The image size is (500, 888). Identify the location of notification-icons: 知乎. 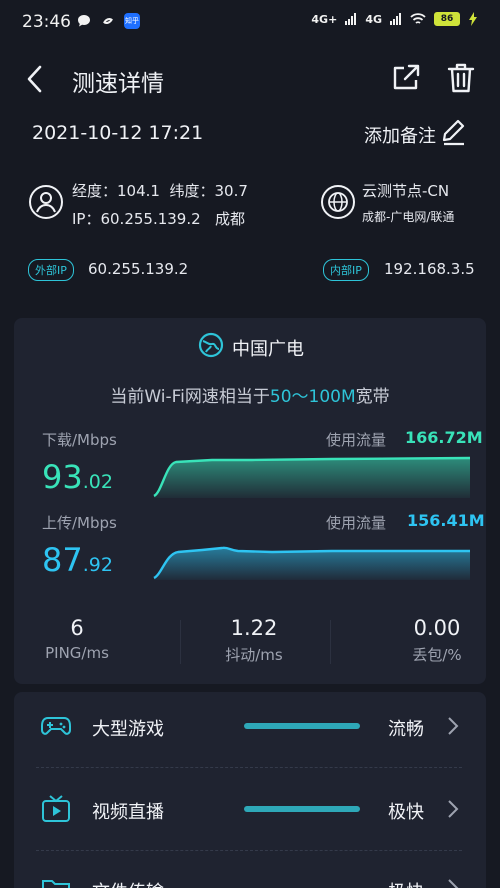
(108, 21).